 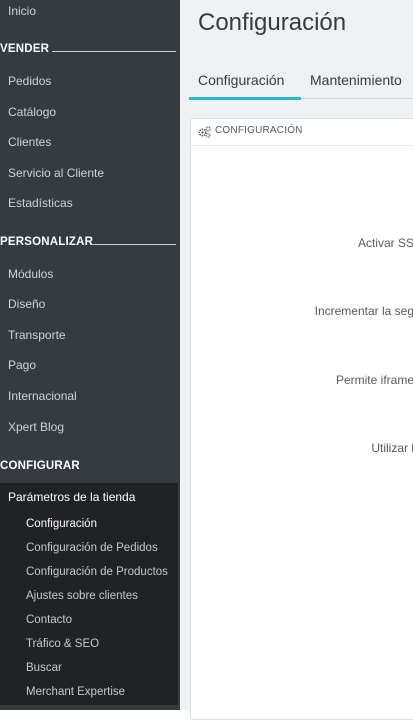 I want to click on tab-mantenimiento: Mantenimiento, so click(x=356, y=80).